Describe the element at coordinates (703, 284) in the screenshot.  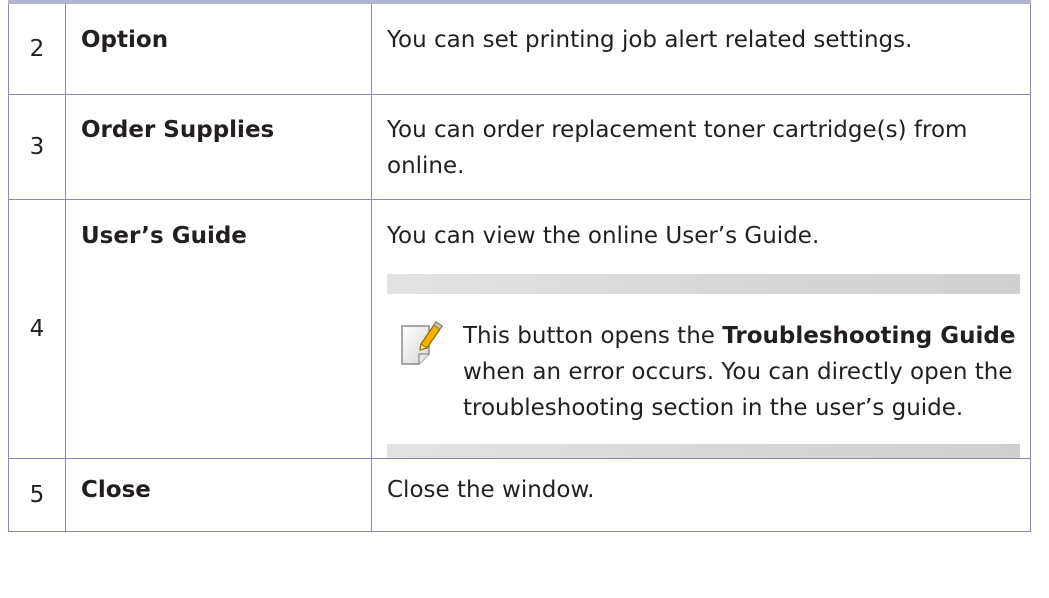
I see `note-top-bar` at that location.